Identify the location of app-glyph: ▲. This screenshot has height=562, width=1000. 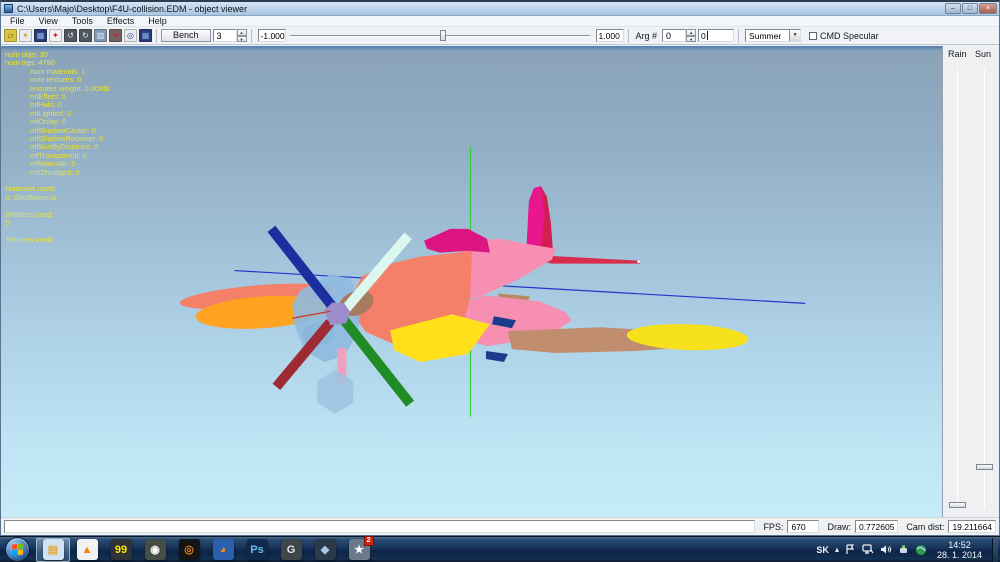
(87, 549).